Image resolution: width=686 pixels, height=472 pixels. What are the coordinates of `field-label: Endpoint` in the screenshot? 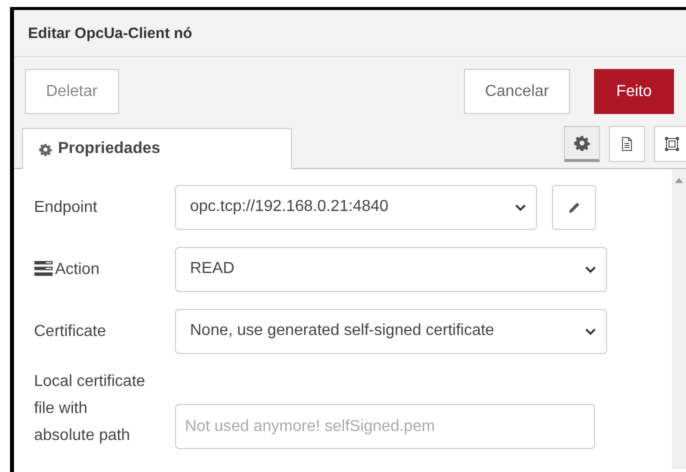 It's located at (66, 208).